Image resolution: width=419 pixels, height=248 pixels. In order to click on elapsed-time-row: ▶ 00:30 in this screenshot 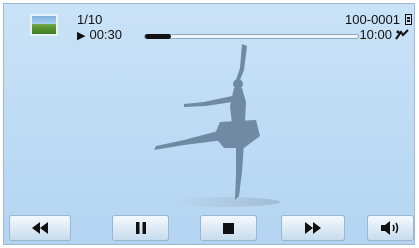, I will do `click(99, 35)`.